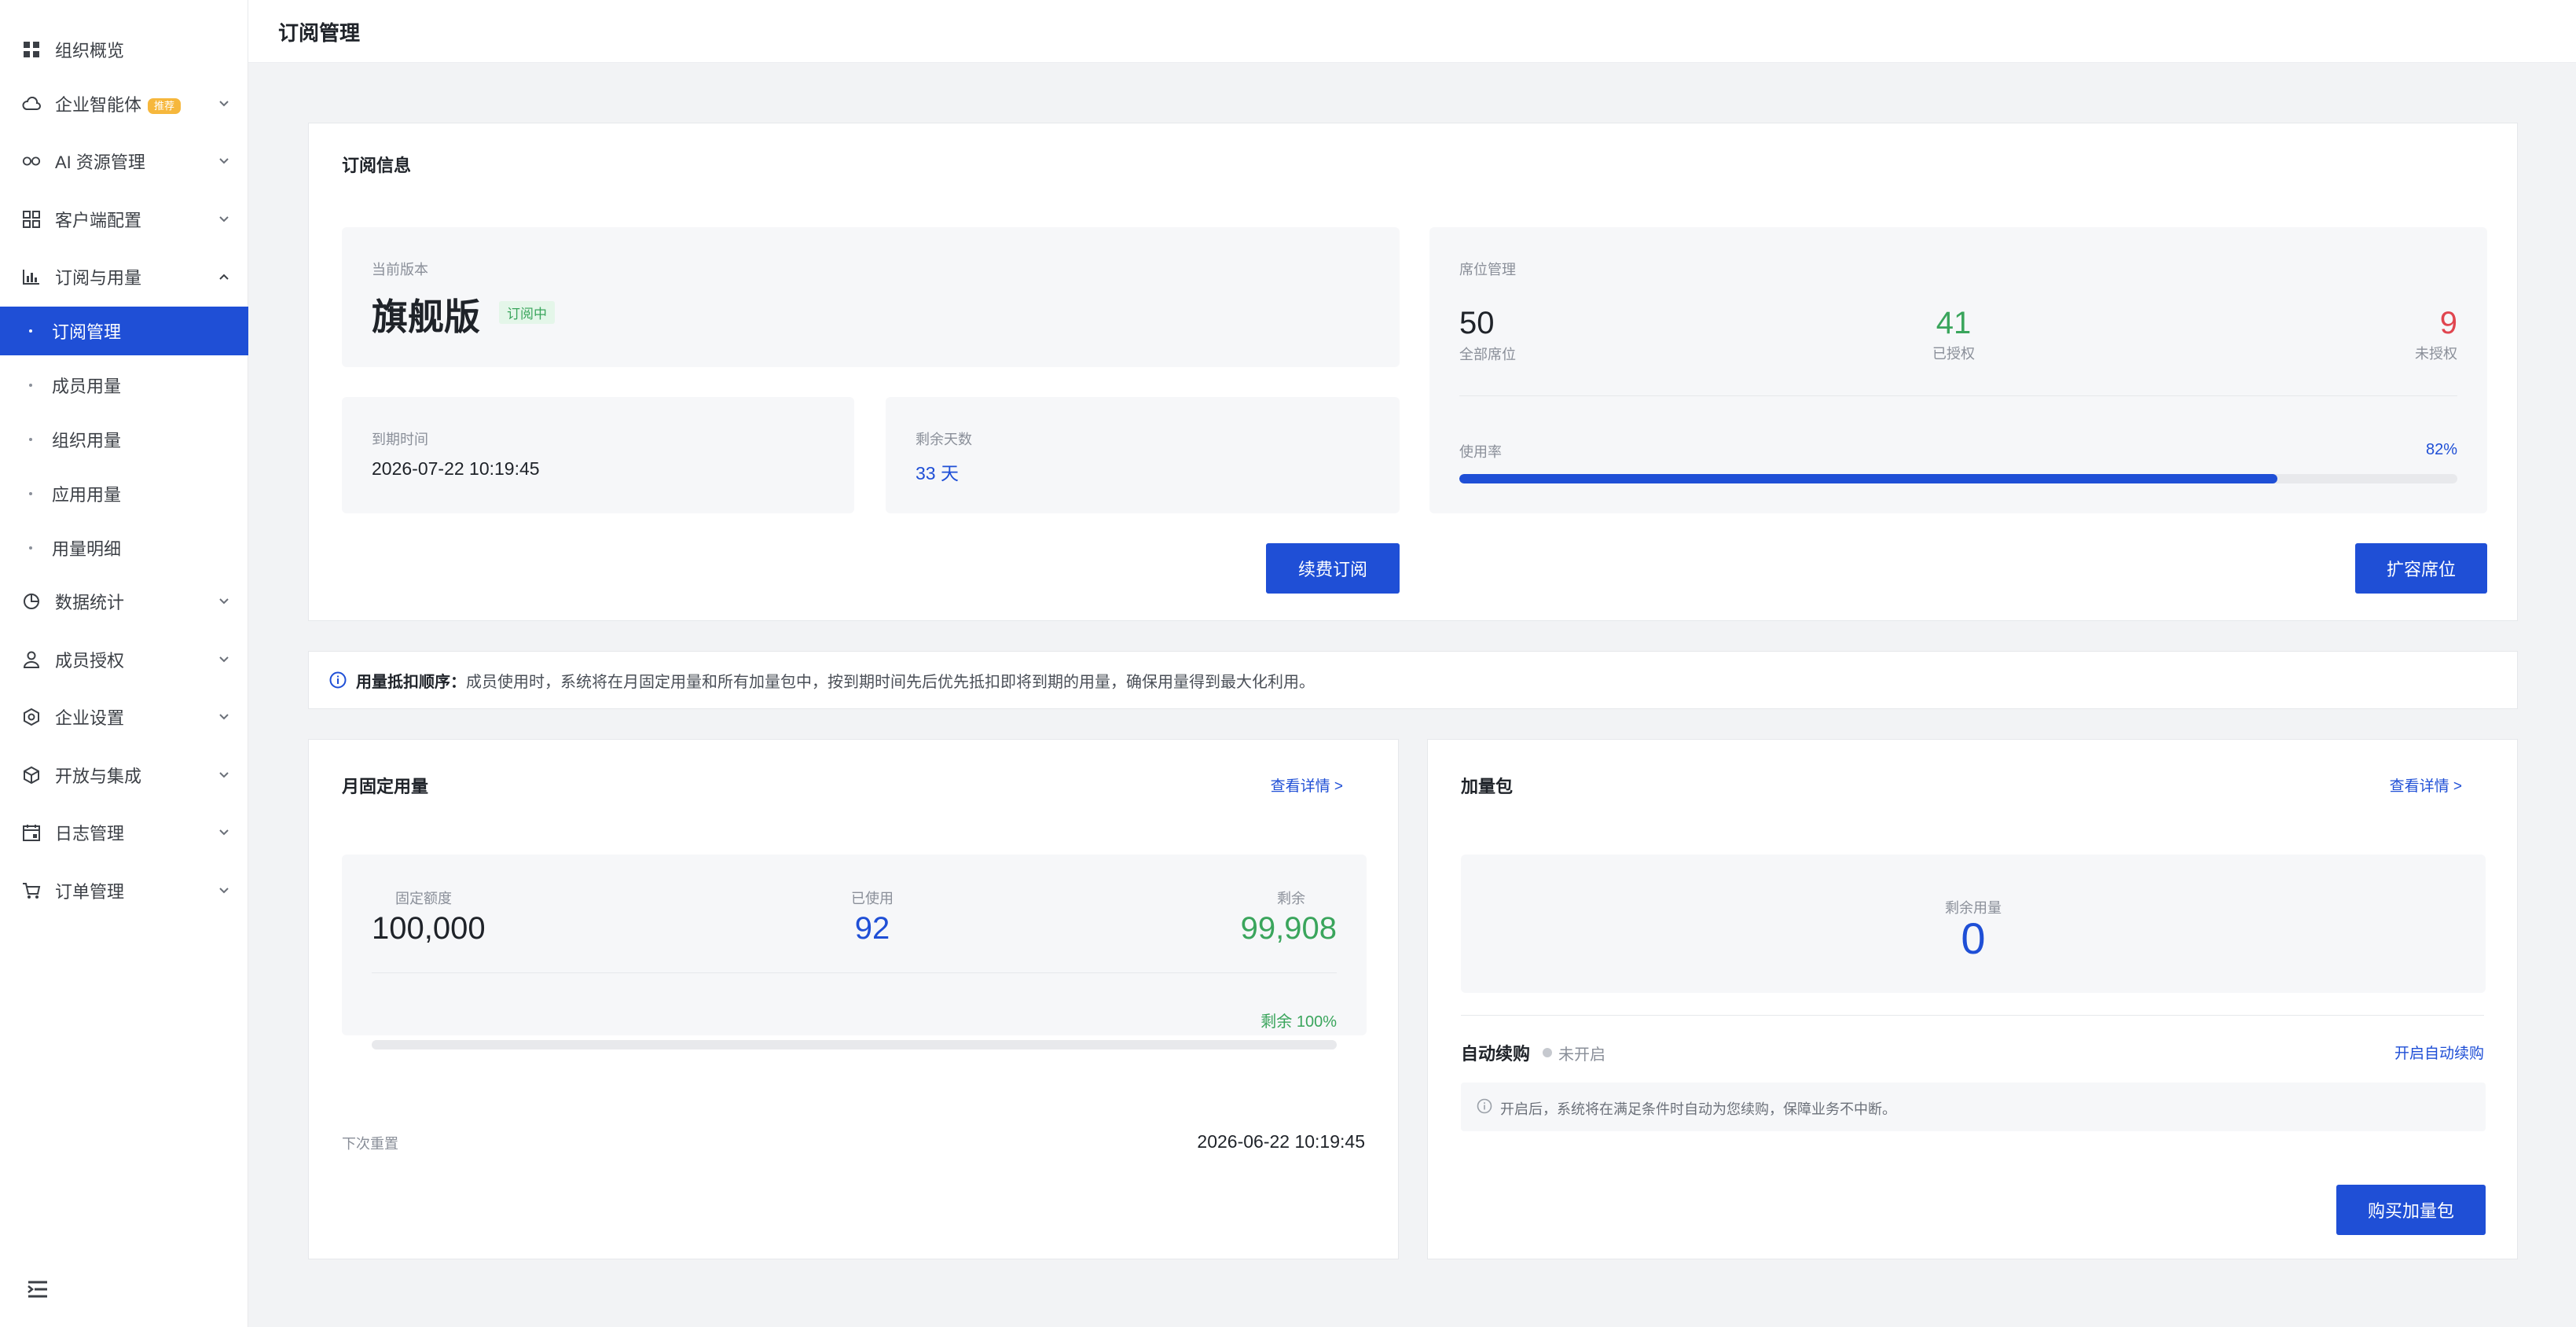 This screenshot has width=2576, height=1327. What do you see at coordinates (90, 892) in the screenshot?
I see `sidebar-item-label: 订单管理` at bounding box center [90, 892].